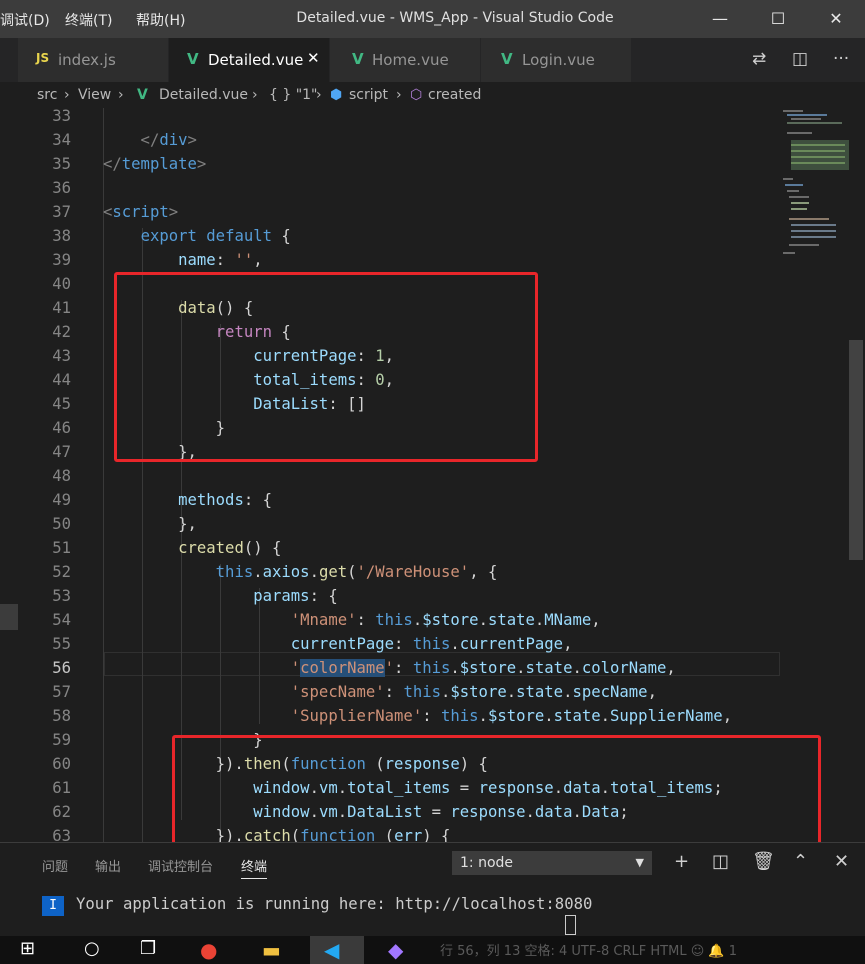 This screenshot has height=964, width=865. What do you see at coordinates (239, 236) in the screenshot?
I see `code-token: default` at bounding box center [239, 236].